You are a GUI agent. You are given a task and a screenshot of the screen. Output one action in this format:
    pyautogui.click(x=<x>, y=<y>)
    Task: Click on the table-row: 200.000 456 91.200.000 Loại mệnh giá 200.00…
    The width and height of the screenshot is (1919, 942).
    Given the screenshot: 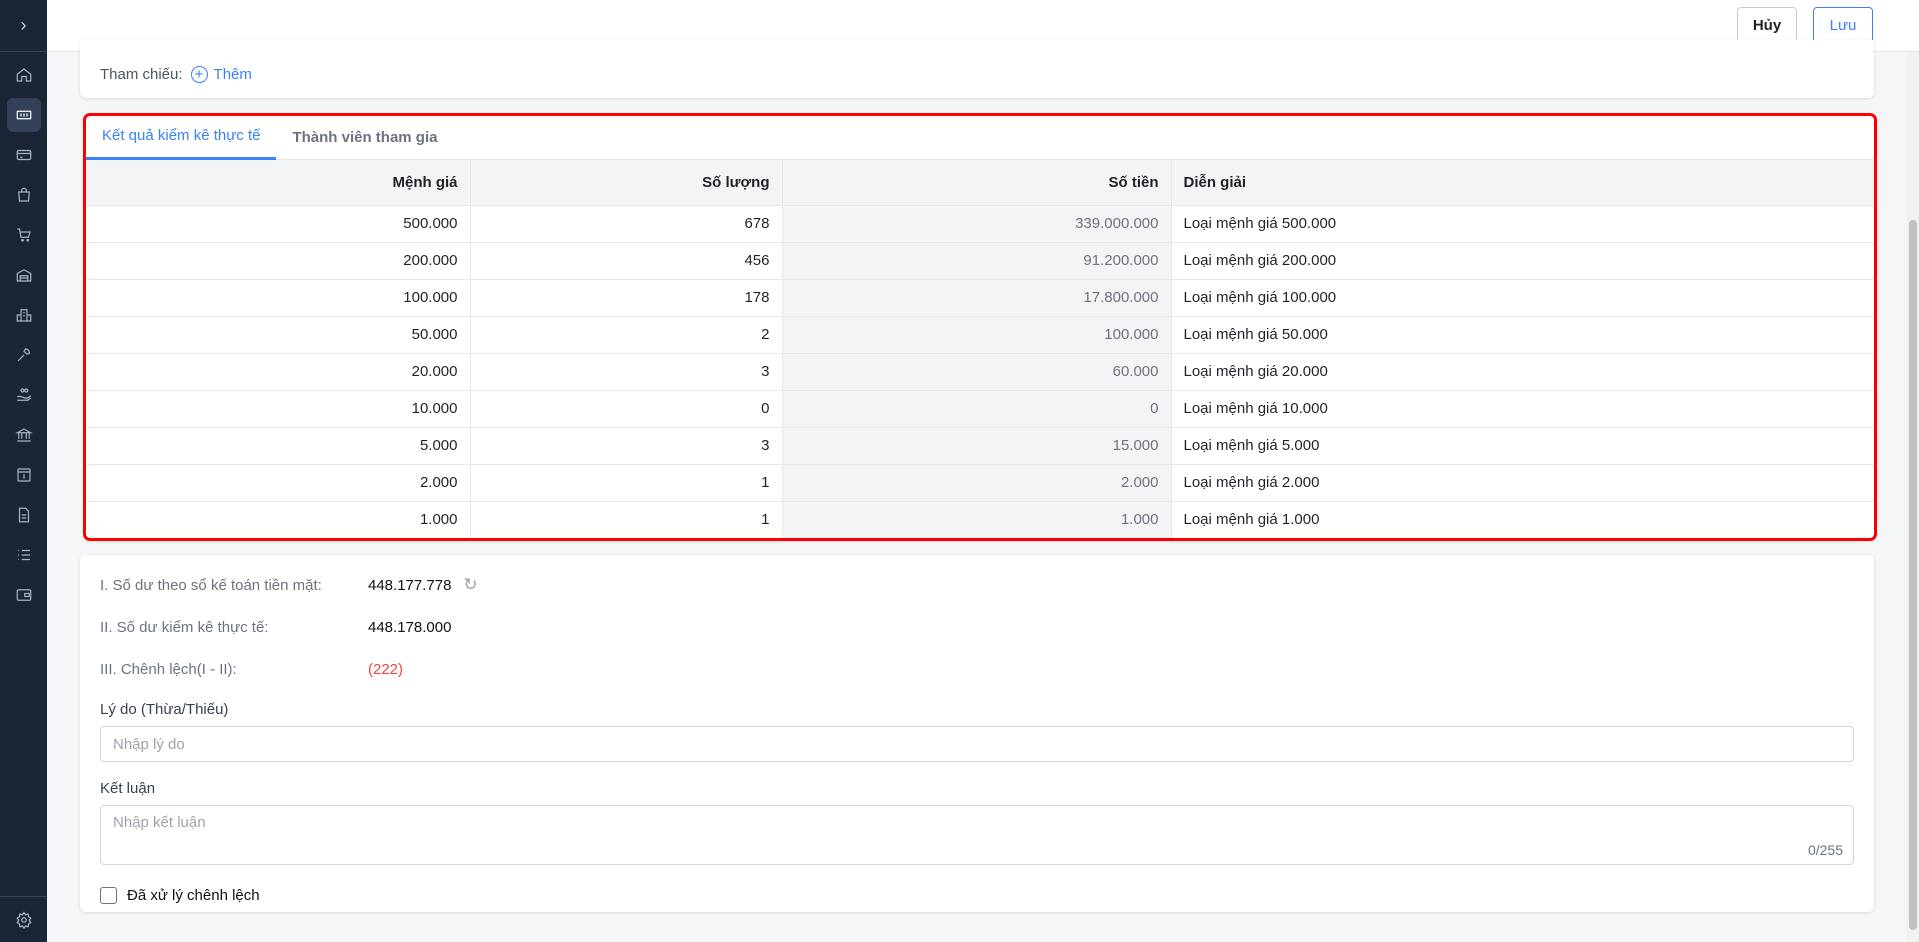 What is the action you would take?
    pyautogui.click(x=980, y=261)
    